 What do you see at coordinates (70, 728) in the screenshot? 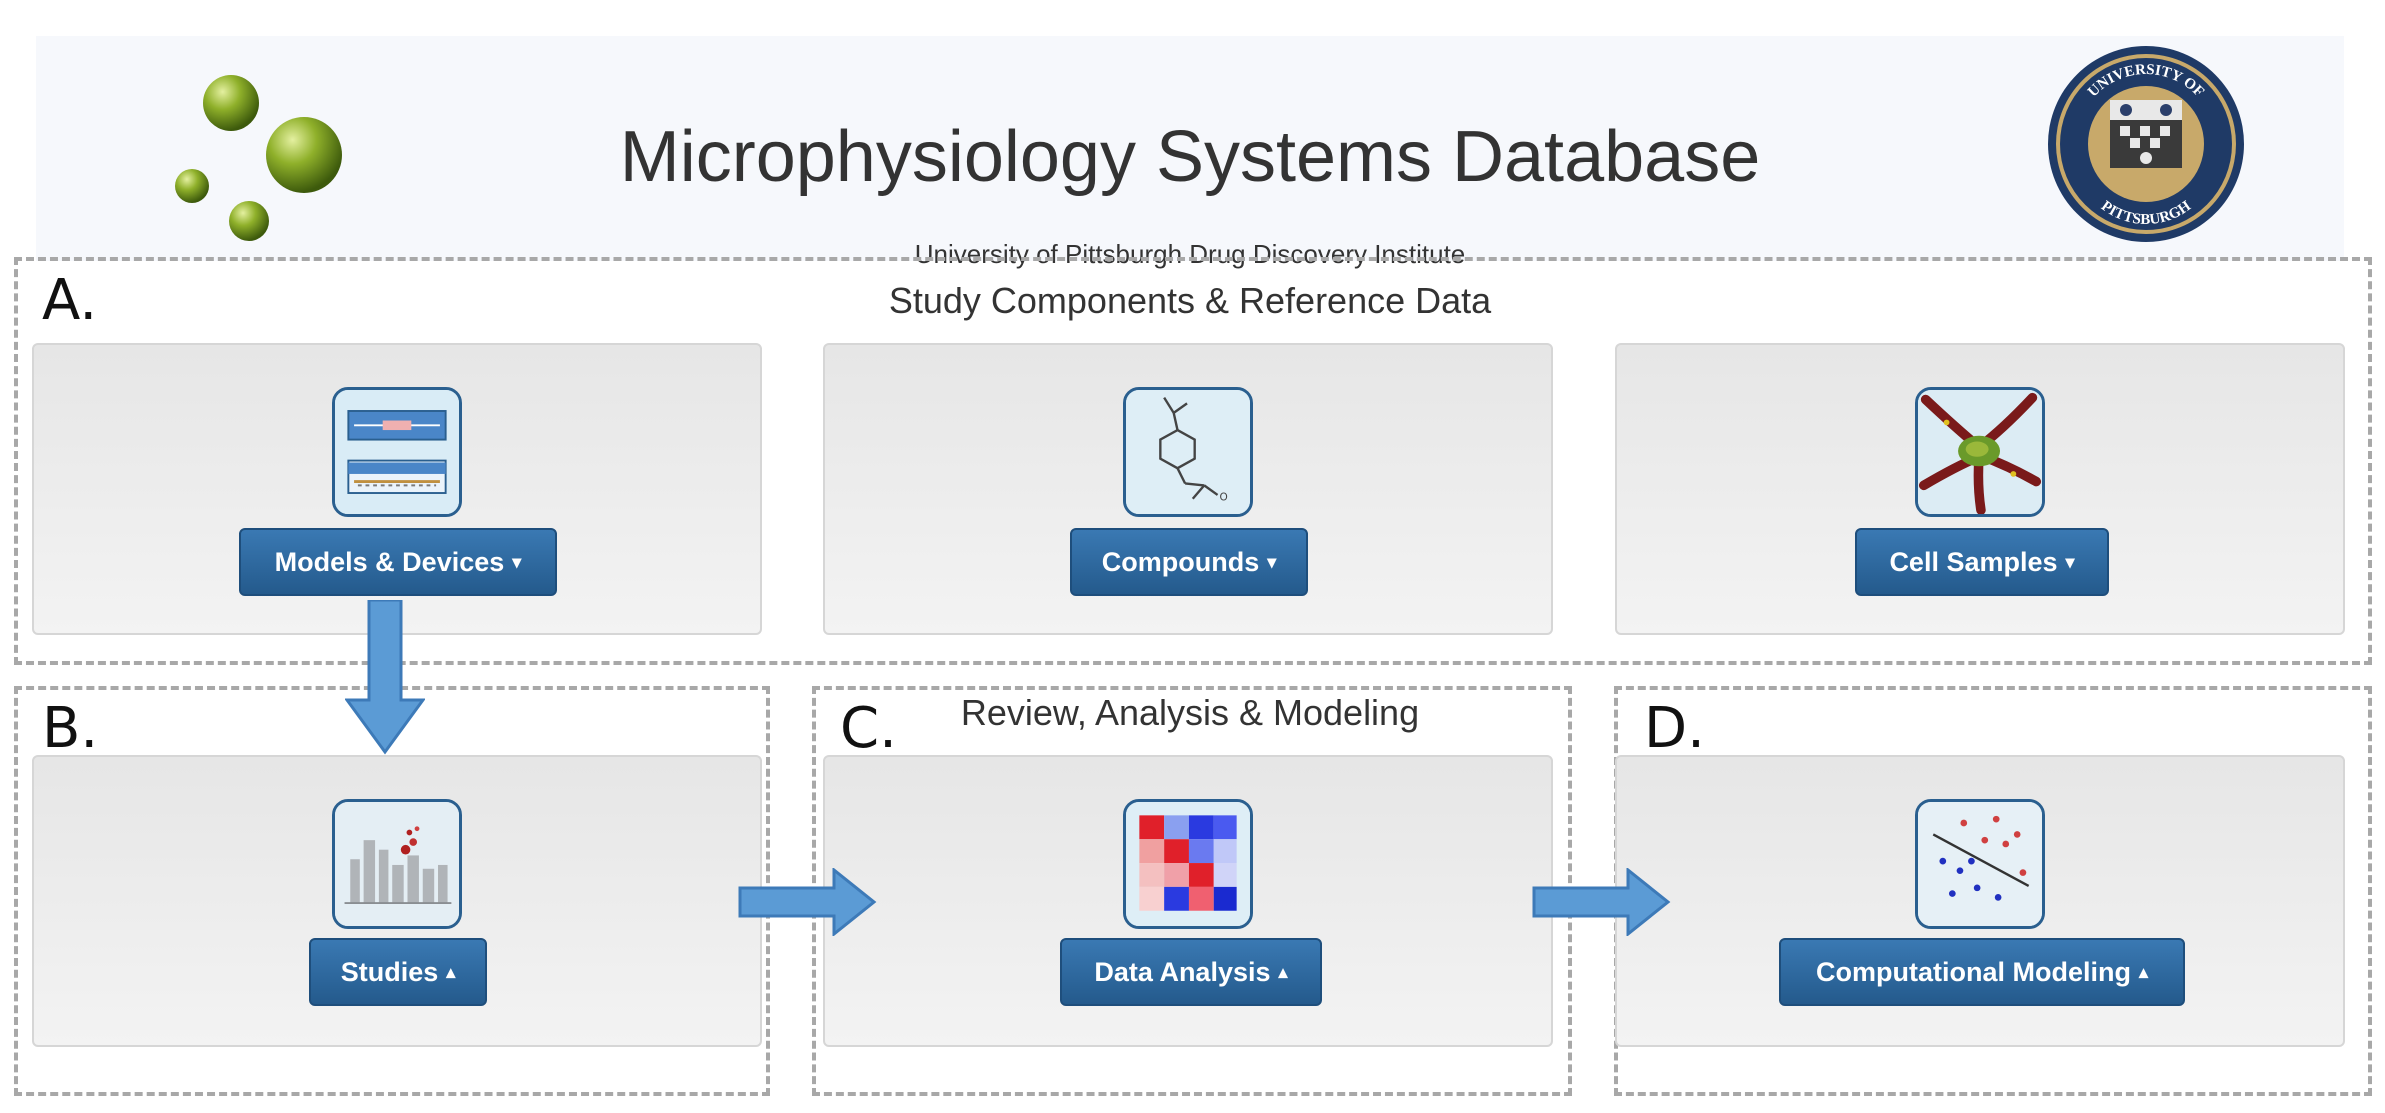
I see `section-b-label: B.` at bounding box center [70, 728].